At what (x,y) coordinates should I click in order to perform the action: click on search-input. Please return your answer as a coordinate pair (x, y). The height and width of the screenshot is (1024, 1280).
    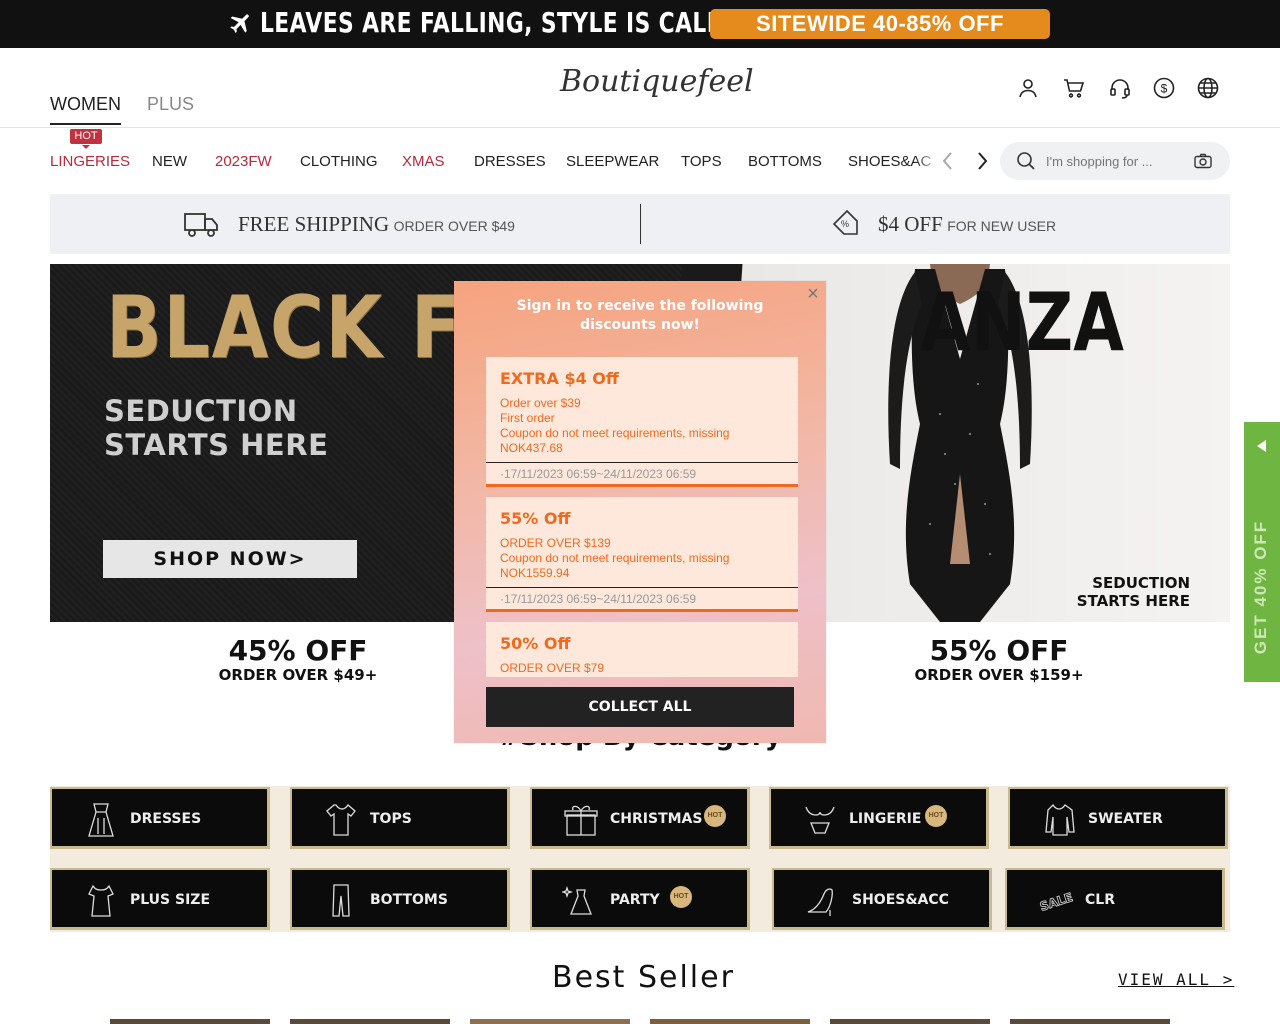
    Looking at the image, I should click on (1111, 161).